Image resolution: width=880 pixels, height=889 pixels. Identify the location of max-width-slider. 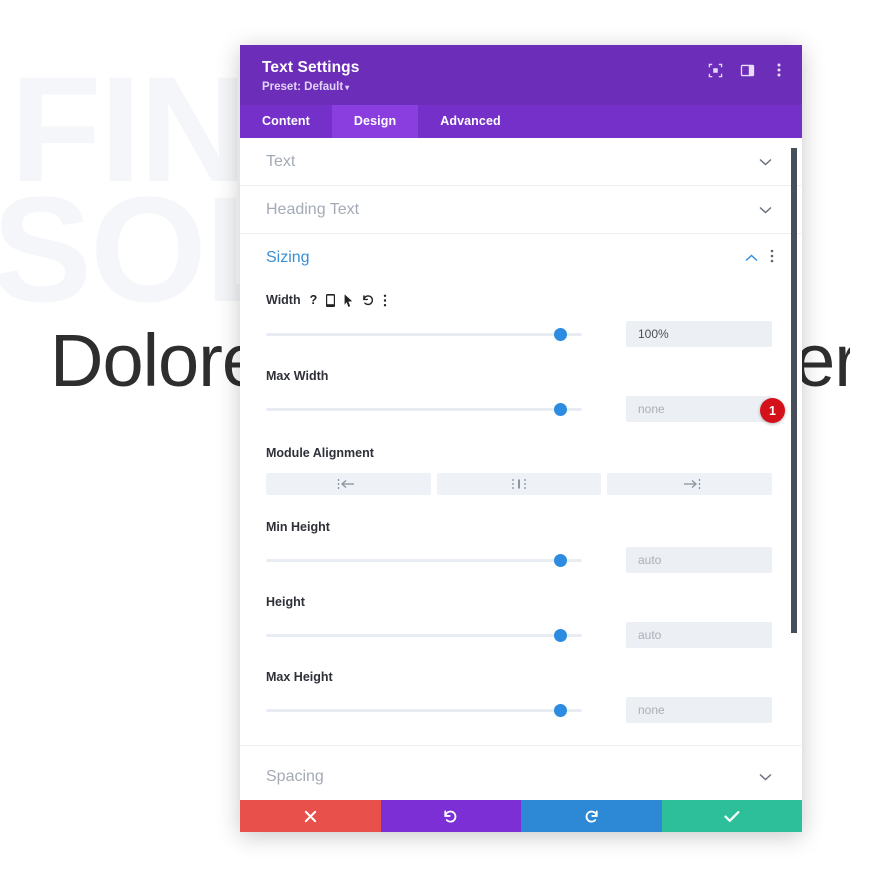
(424, 409).